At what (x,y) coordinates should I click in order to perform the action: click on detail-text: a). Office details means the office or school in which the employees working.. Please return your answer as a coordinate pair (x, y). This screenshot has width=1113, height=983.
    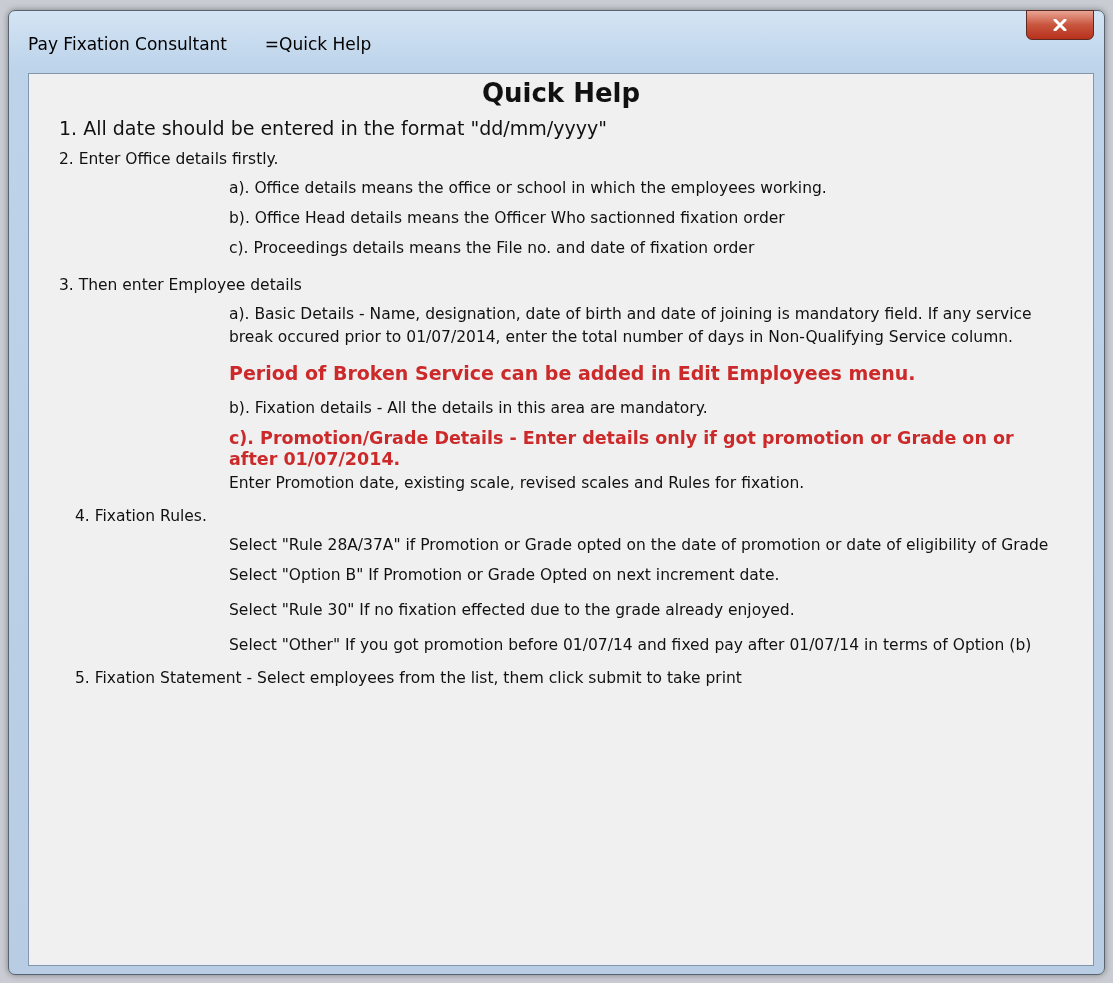
    Looking at the image, I should click on (528, 188).